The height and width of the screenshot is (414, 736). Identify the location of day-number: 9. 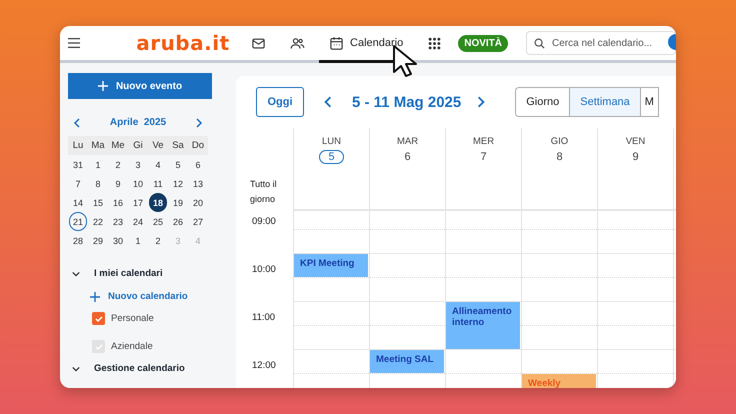
(635, 157).